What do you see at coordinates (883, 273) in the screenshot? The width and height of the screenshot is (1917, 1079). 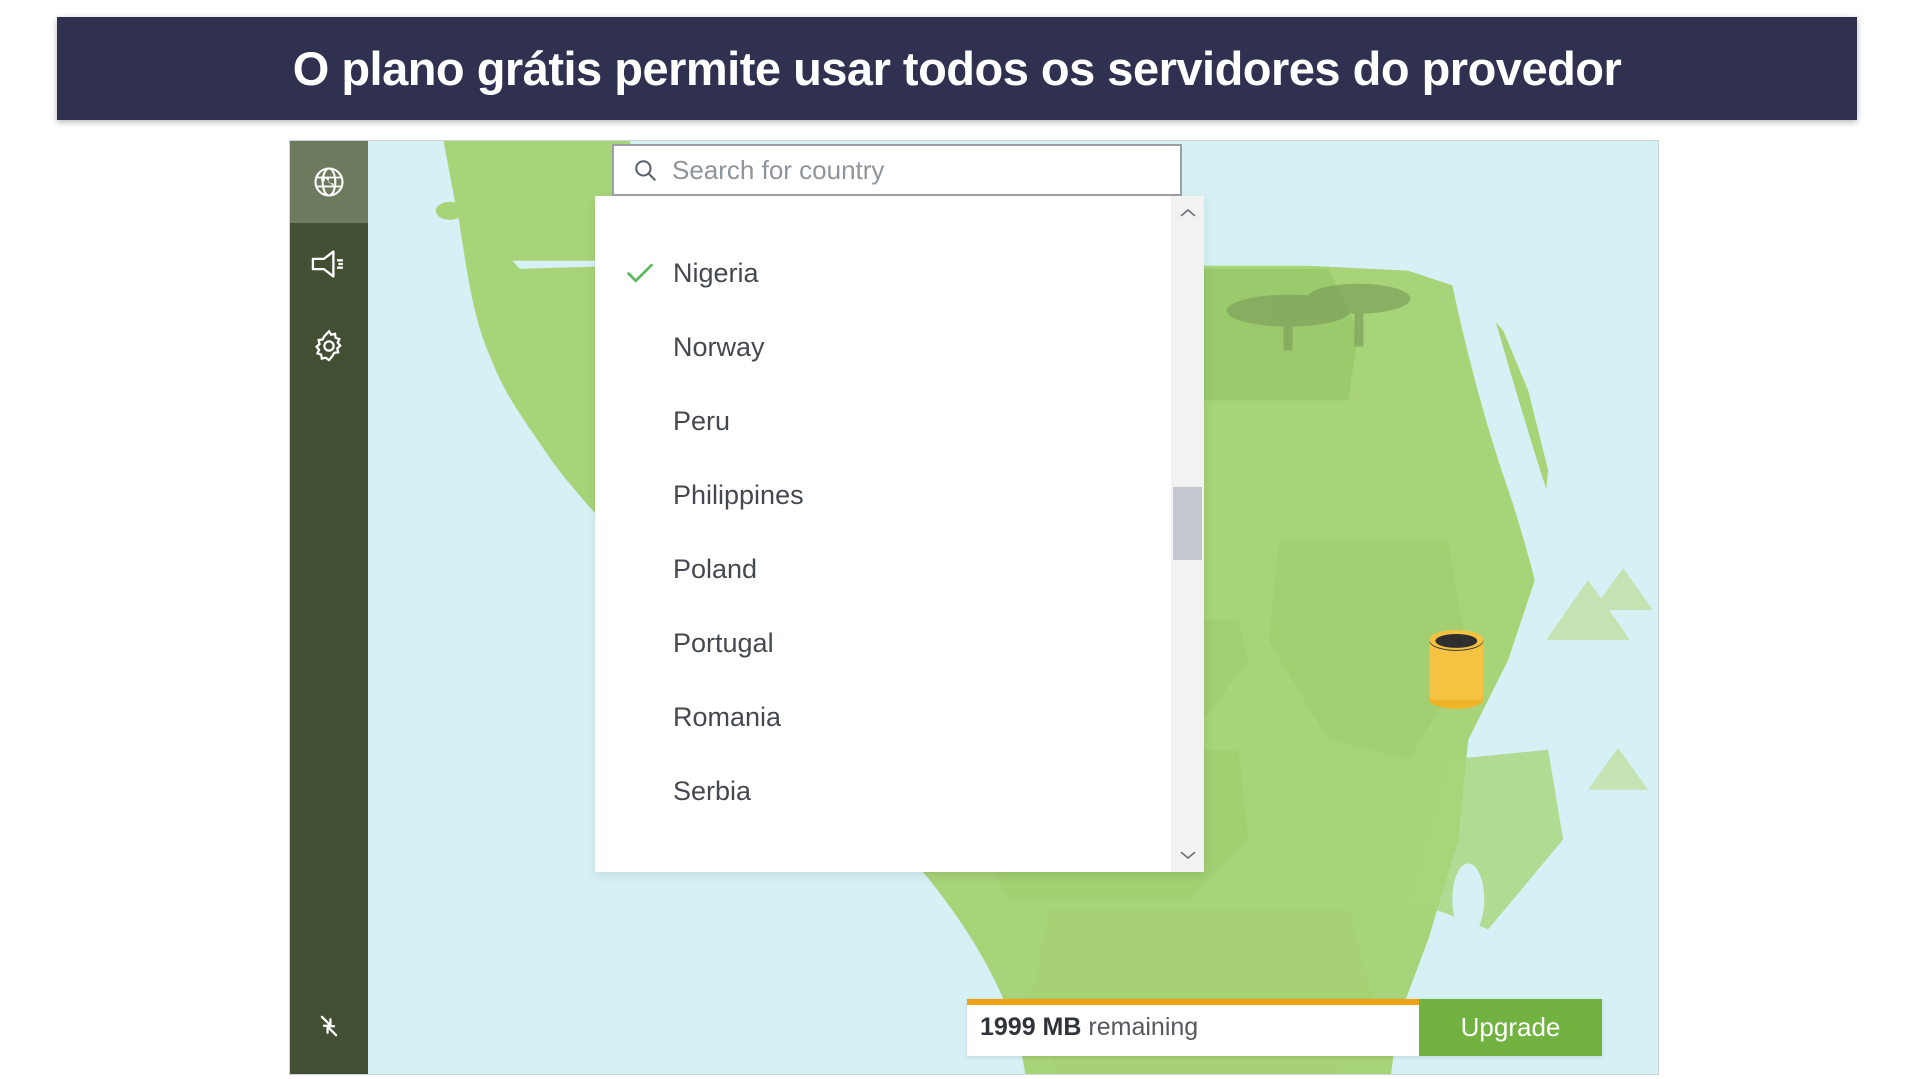 I see `country-list-item: Nigeria` at bounding box center [883, 273].